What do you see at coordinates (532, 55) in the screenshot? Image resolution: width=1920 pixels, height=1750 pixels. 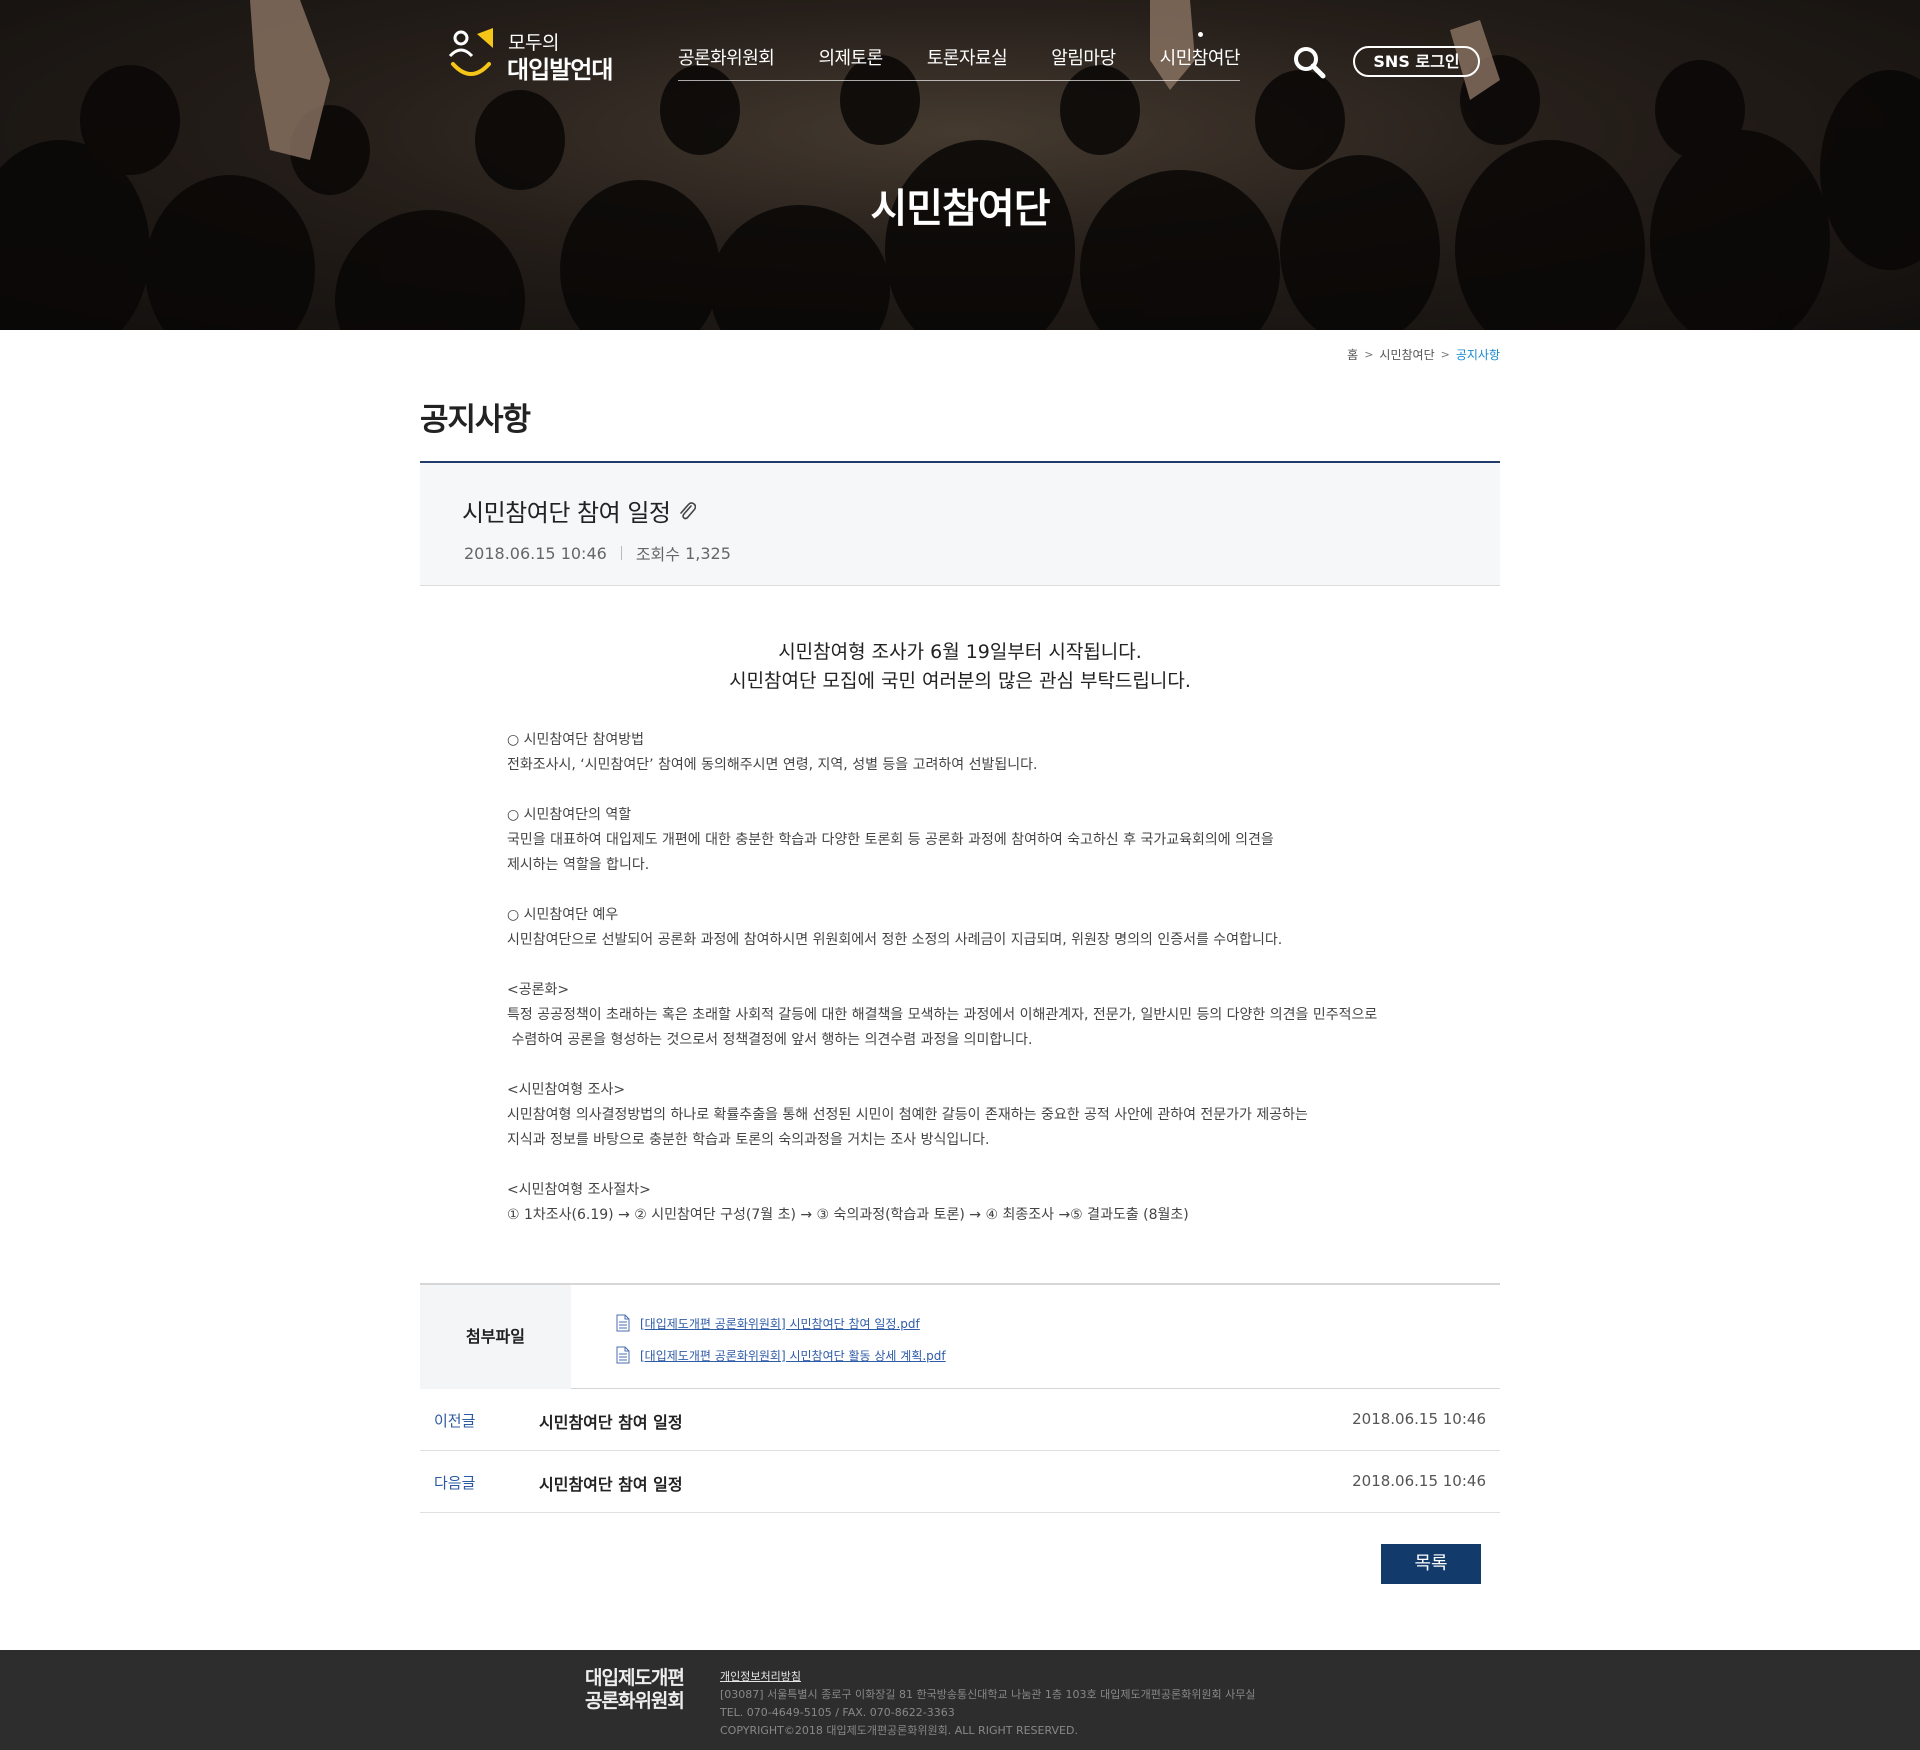 I see `site-logo: 모두의 대입발언대` at bounding box center [532, 55].